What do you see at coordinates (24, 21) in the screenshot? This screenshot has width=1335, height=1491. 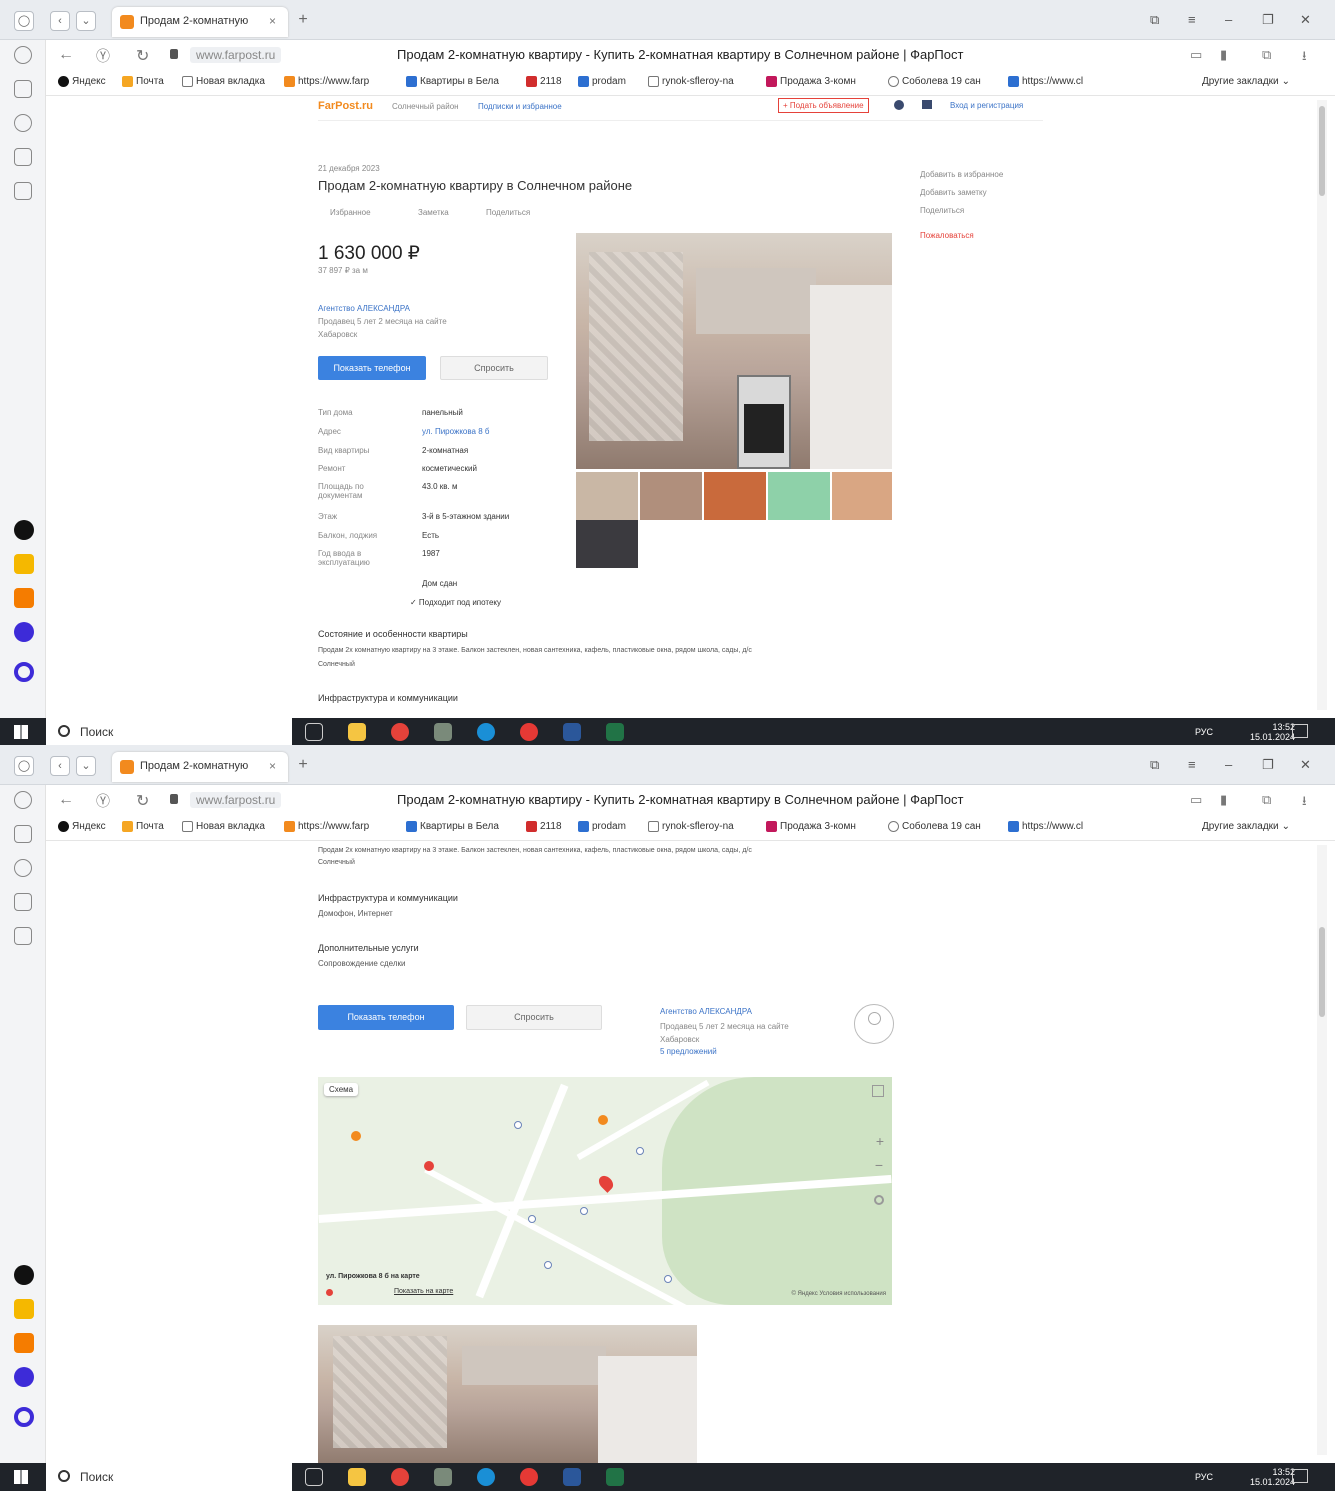 I see `profile-icon: ◯` at bounding box center [24, 21].